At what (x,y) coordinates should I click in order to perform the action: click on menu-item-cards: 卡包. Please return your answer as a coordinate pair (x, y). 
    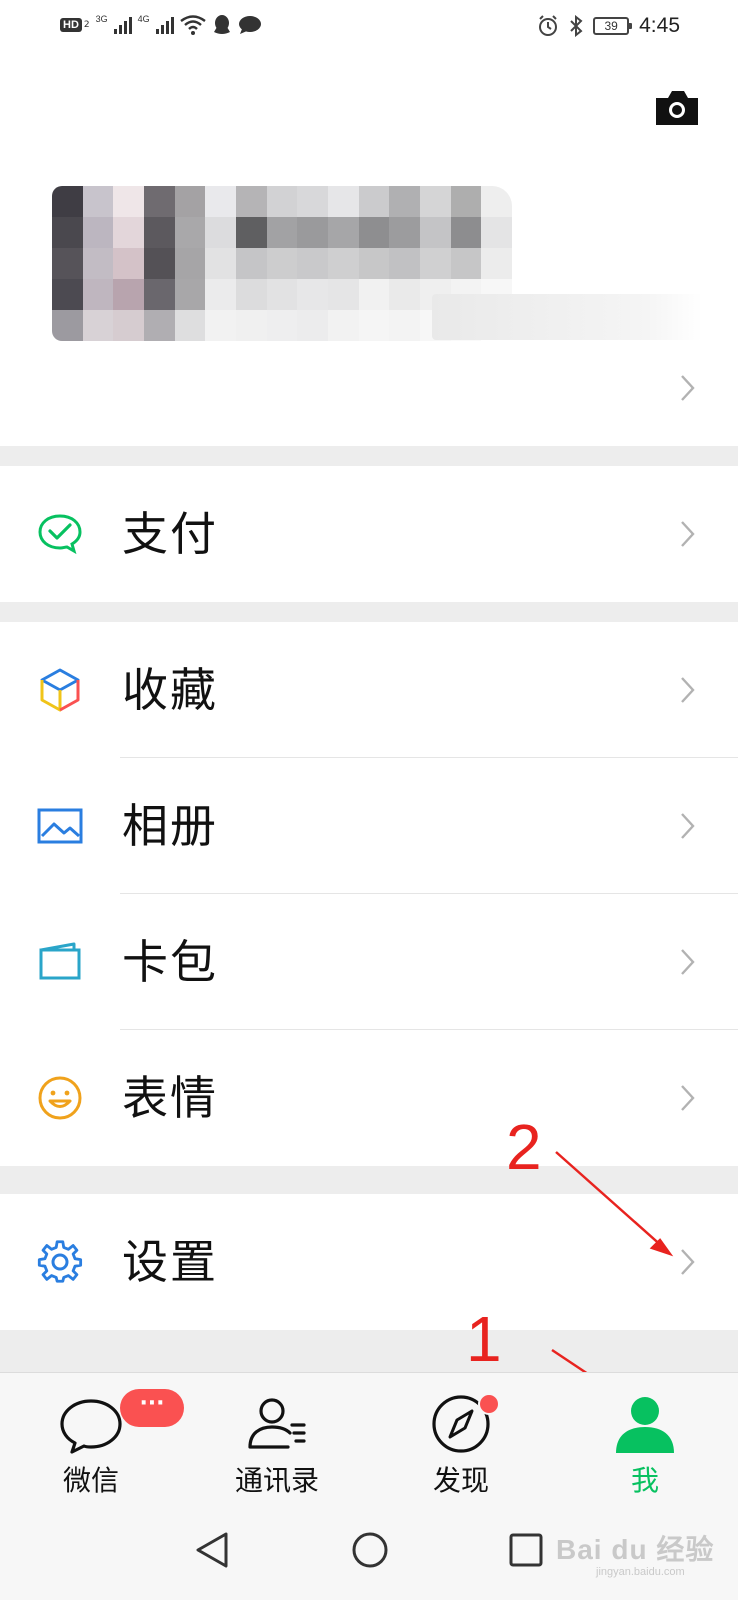
    Looking at the image, I should click on (369, 962).